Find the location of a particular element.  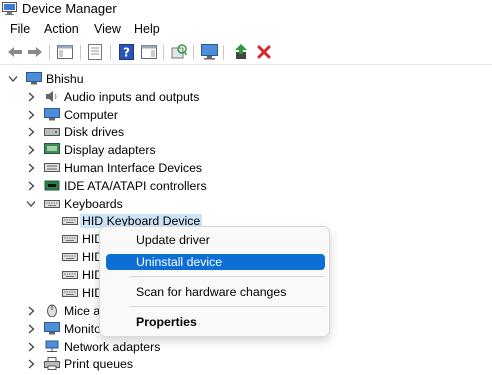

tree-category-label: Disk drives is located at coordinates (94, 131).